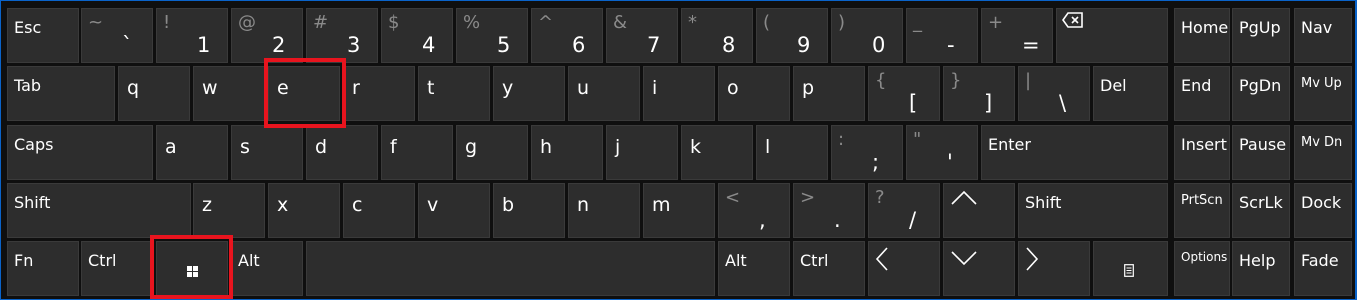  I want to click on key-nav: Nav, so click(1323, 35).